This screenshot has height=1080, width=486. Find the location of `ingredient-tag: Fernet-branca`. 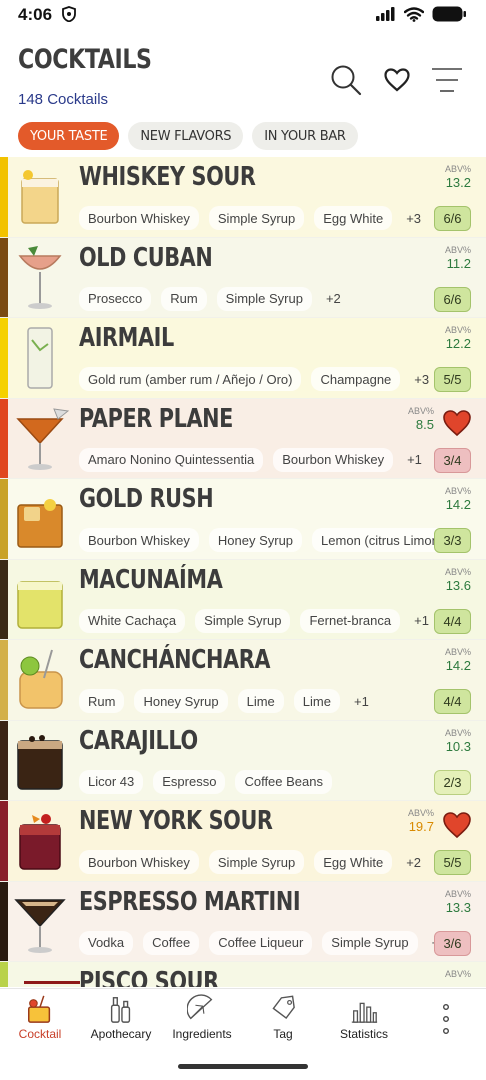

ingredient-tag: Fernet-branca is located at coordinates (350, 620).